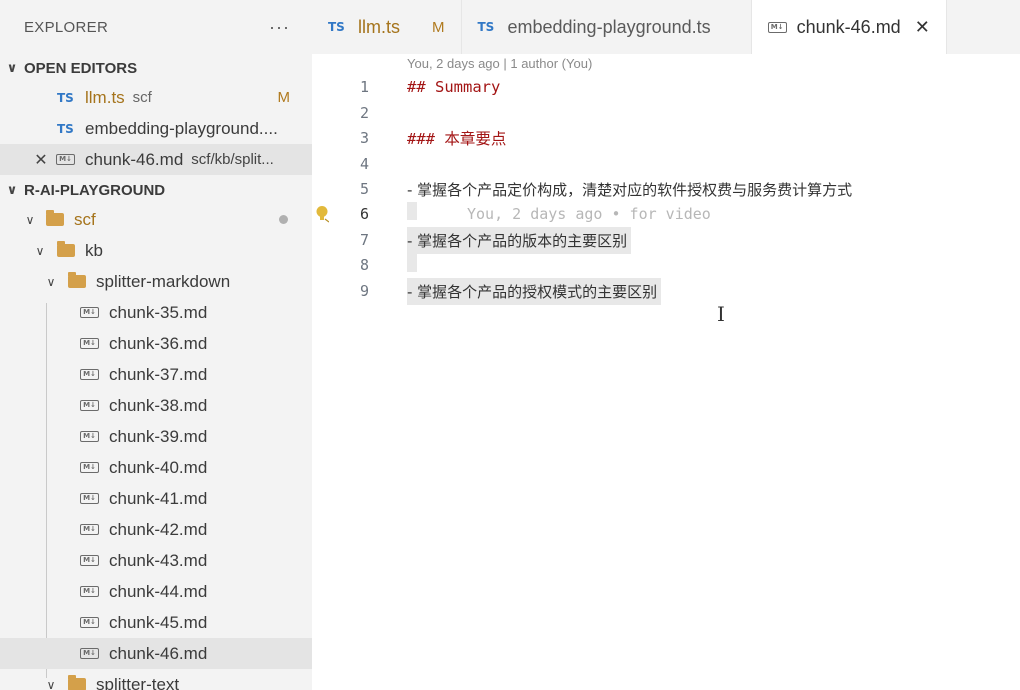 The width and height of the screenshot is (1020, 690). I want to click on tab-embedding-playground: TS embedding-playground.ts, so click(607, 27).